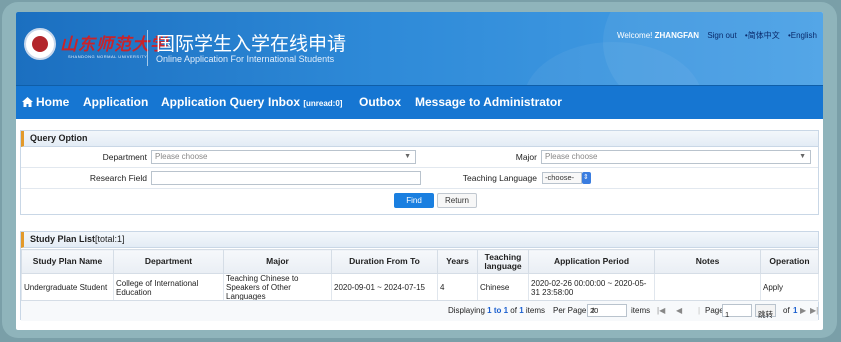 The height and width of the screenshot is (342, 841). What do you see at coordinates (707, 261) in the screenshot?
I see `column-header: Notes` at bounding box center [707, 261].